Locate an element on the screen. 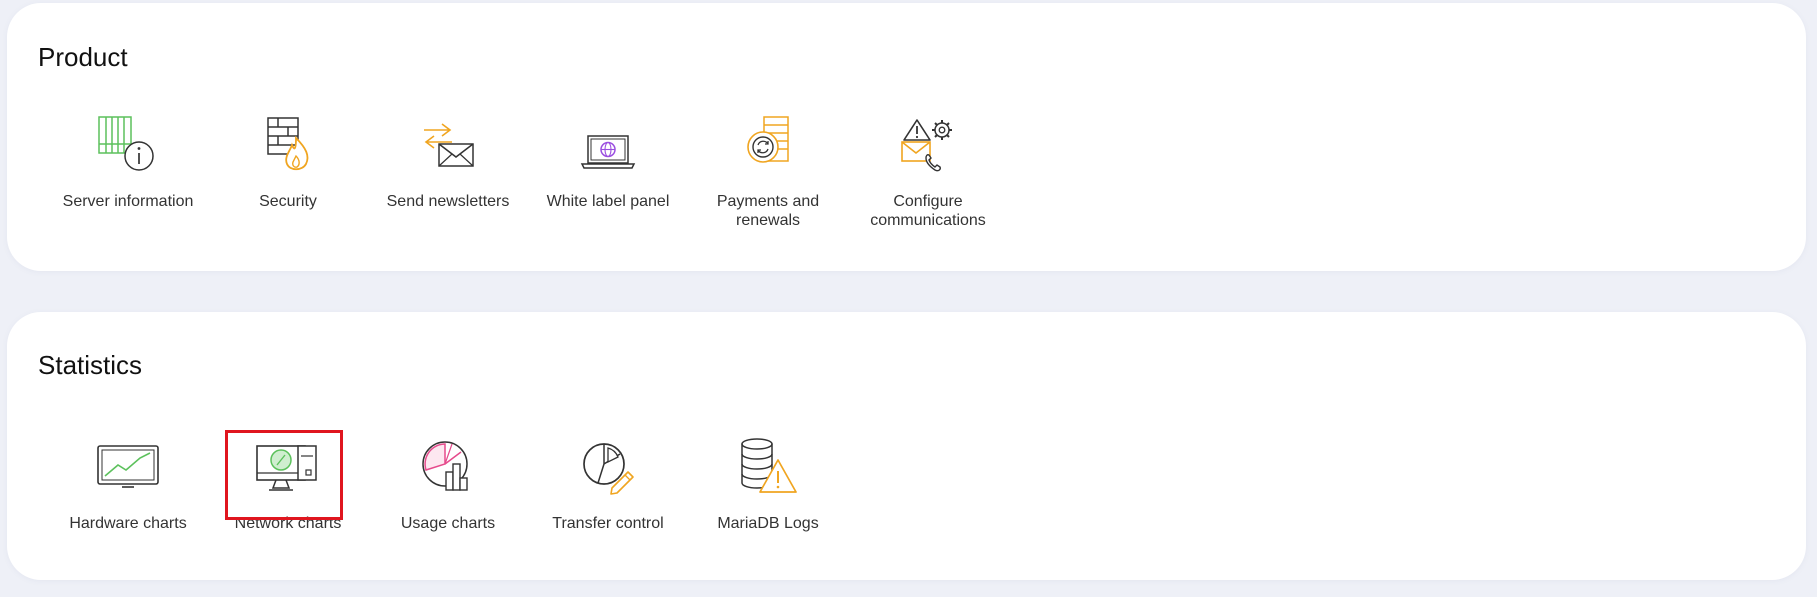 This screenshot has width=1817, height=597. firewall-icon is located at coordinates (288, 144).